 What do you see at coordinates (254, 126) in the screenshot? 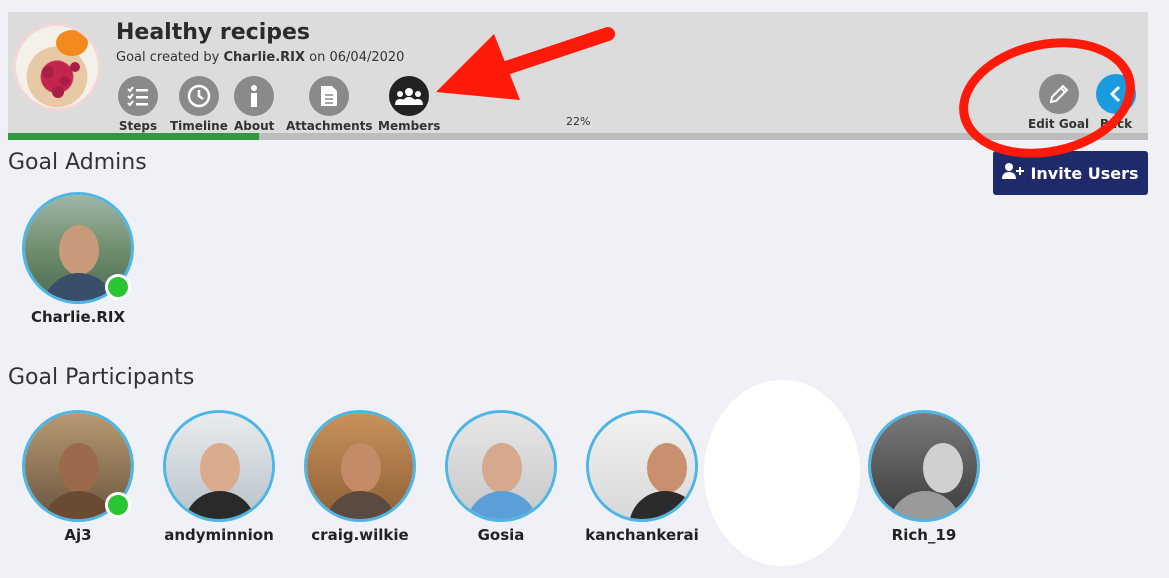
I see `nav-about-label: About` at bounding box center [254, 126].